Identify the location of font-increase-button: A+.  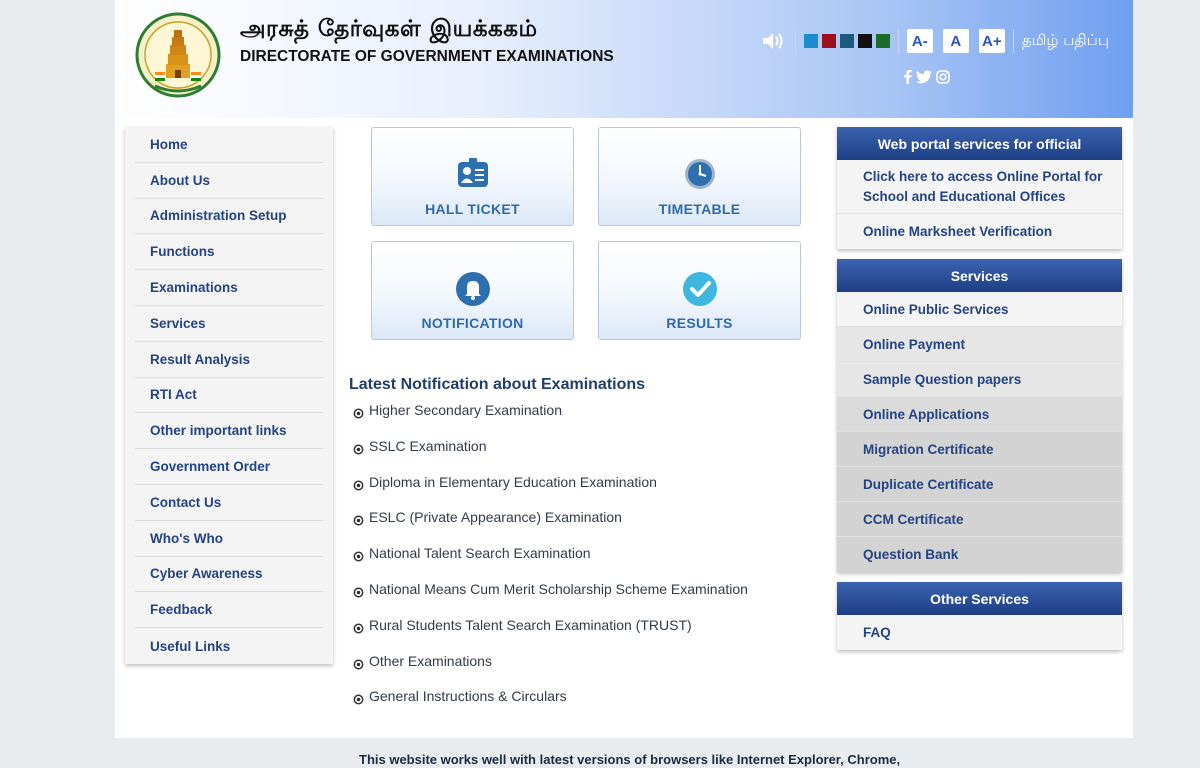
(991, 41).